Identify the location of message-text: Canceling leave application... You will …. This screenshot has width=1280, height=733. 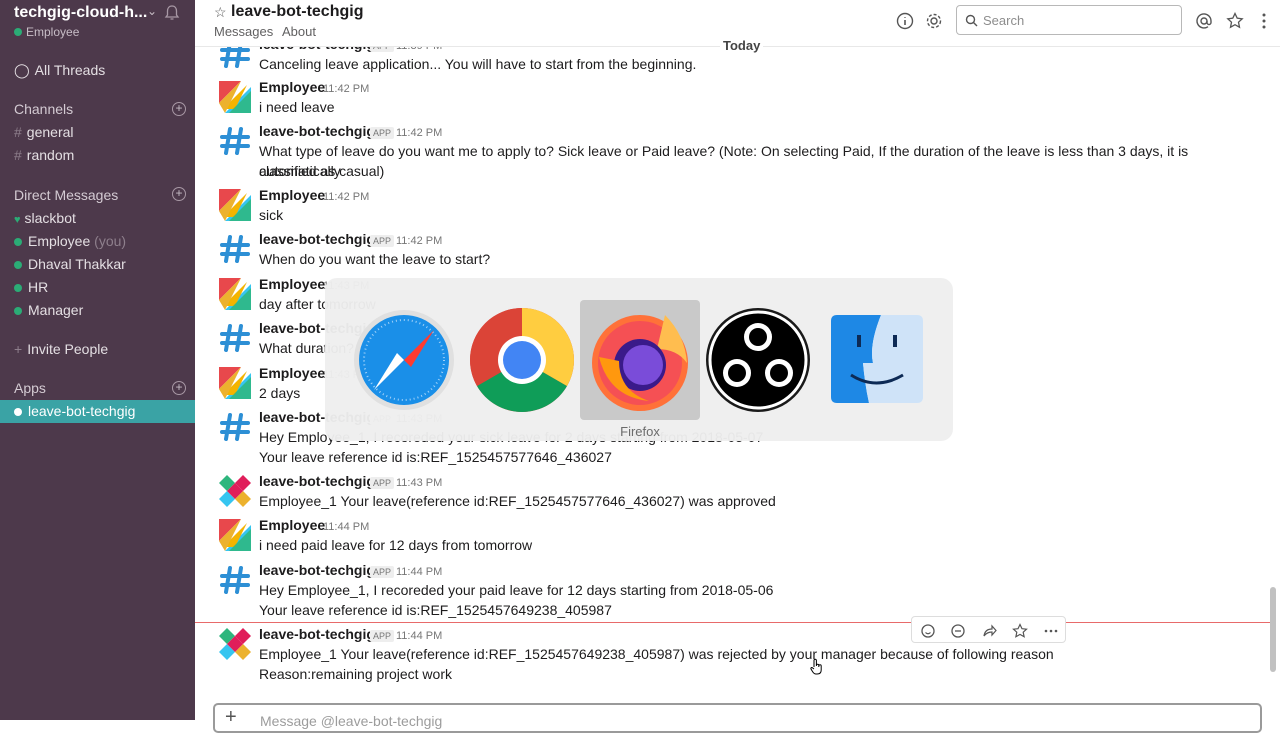
(478, 64).